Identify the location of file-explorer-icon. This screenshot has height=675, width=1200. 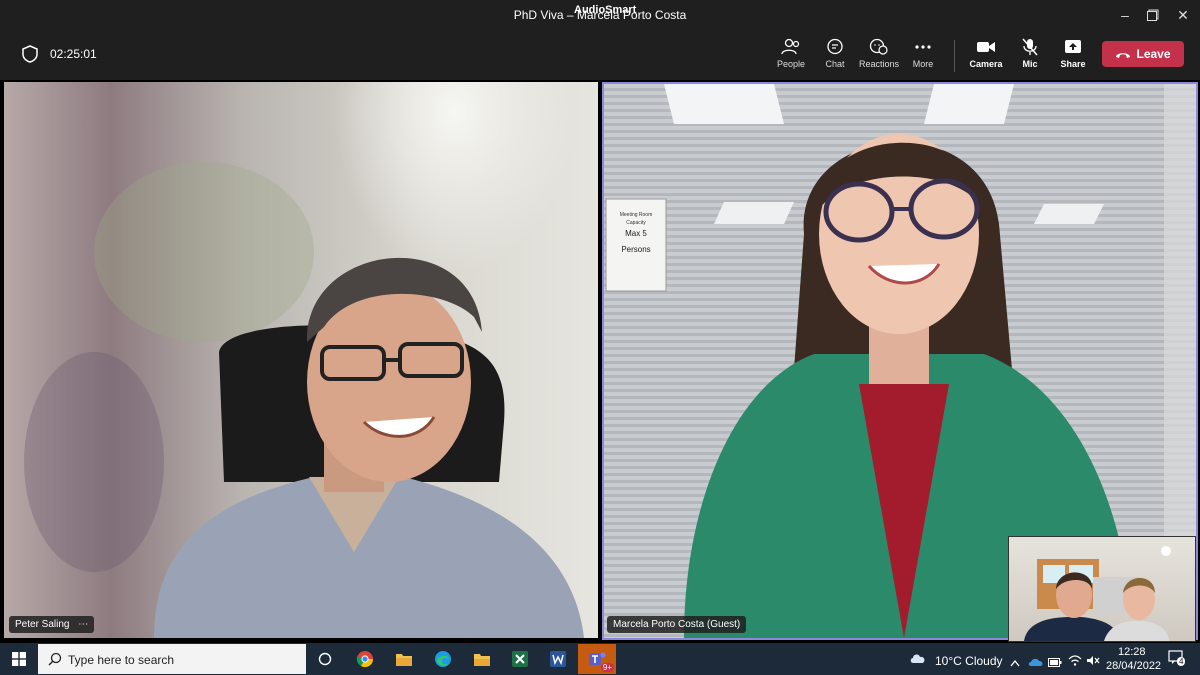
(404, 659).